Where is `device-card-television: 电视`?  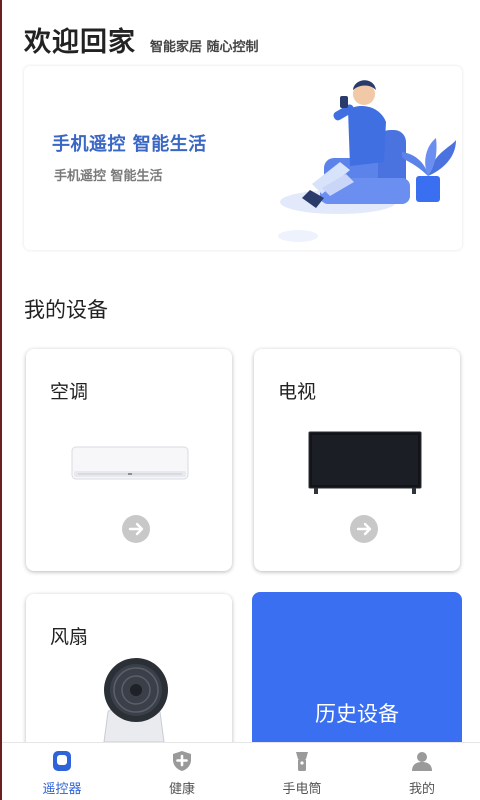 device-card-television: 电视 is located at coordinates (357, 460).